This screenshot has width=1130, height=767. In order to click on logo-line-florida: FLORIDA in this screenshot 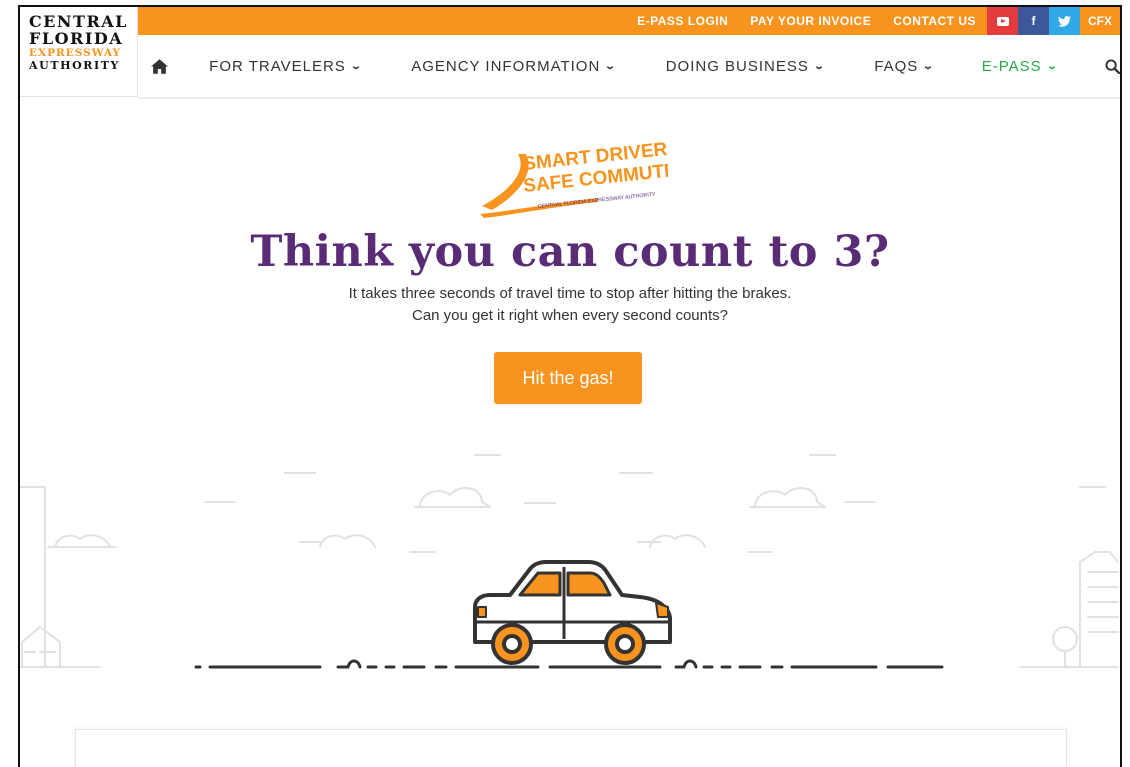, I will do `click(76, 38)`.